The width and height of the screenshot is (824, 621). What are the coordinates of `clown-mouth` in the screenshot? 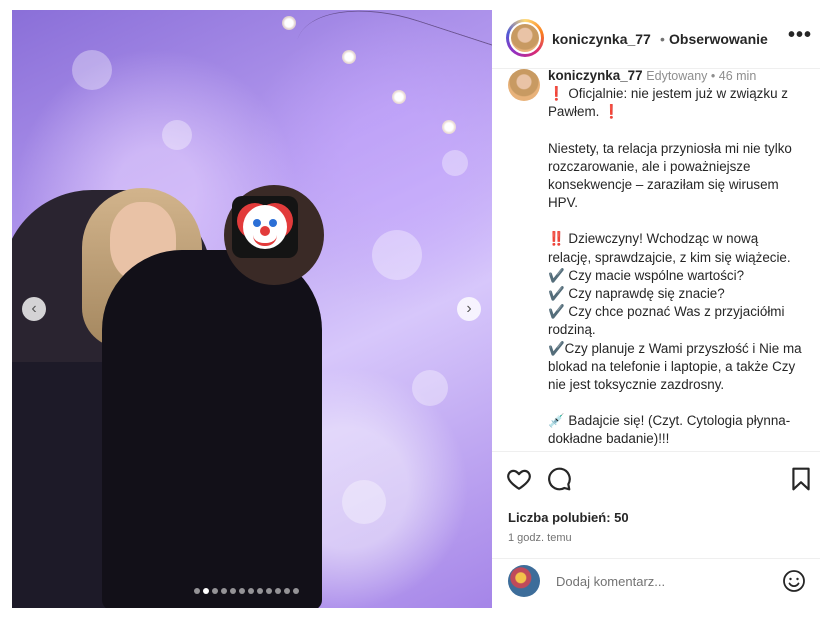 It's located at (265, 240).